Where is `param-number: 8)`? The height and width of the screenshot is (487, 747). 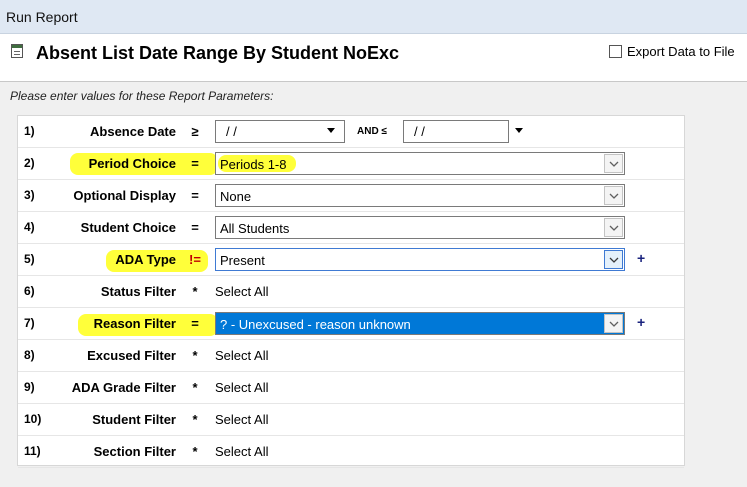 param-number: 8) is located at coordinates (29, 355).